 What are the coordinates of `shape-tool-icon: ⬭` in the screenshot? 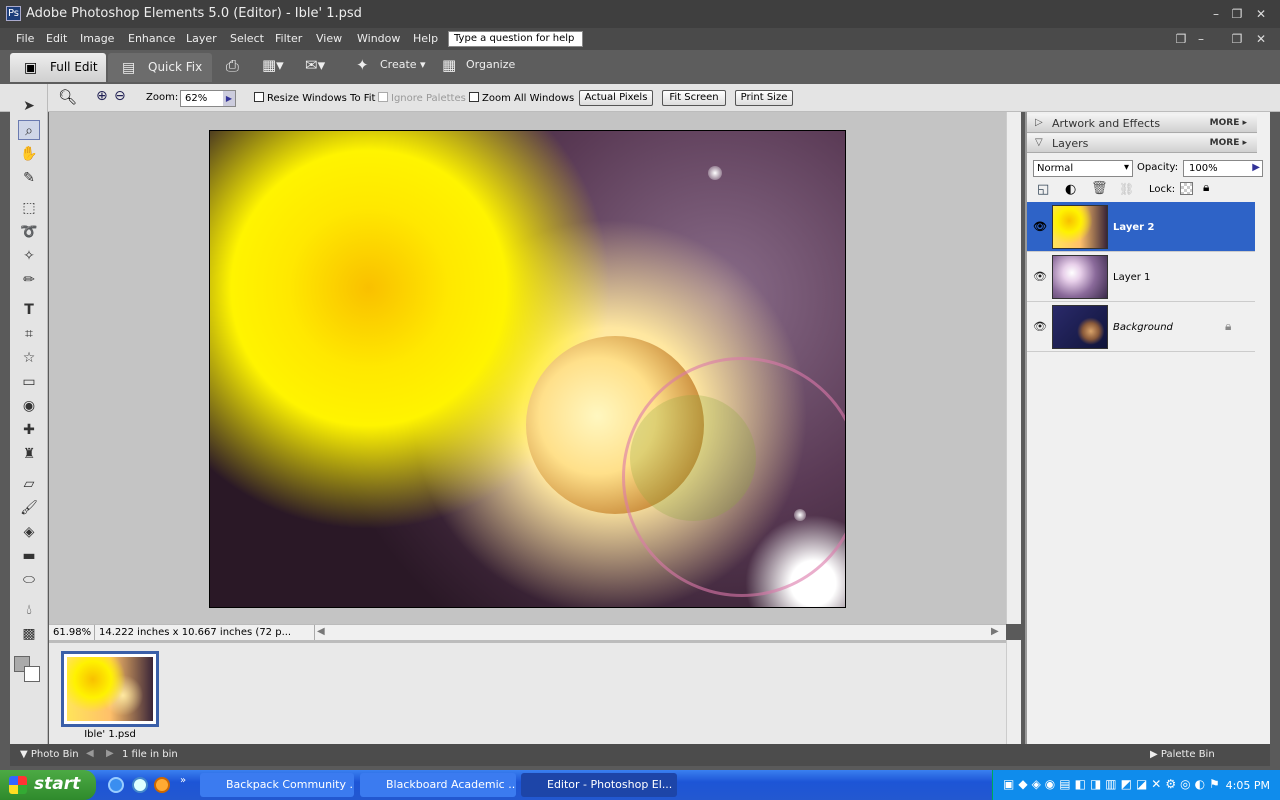 It's located at (29, 580).